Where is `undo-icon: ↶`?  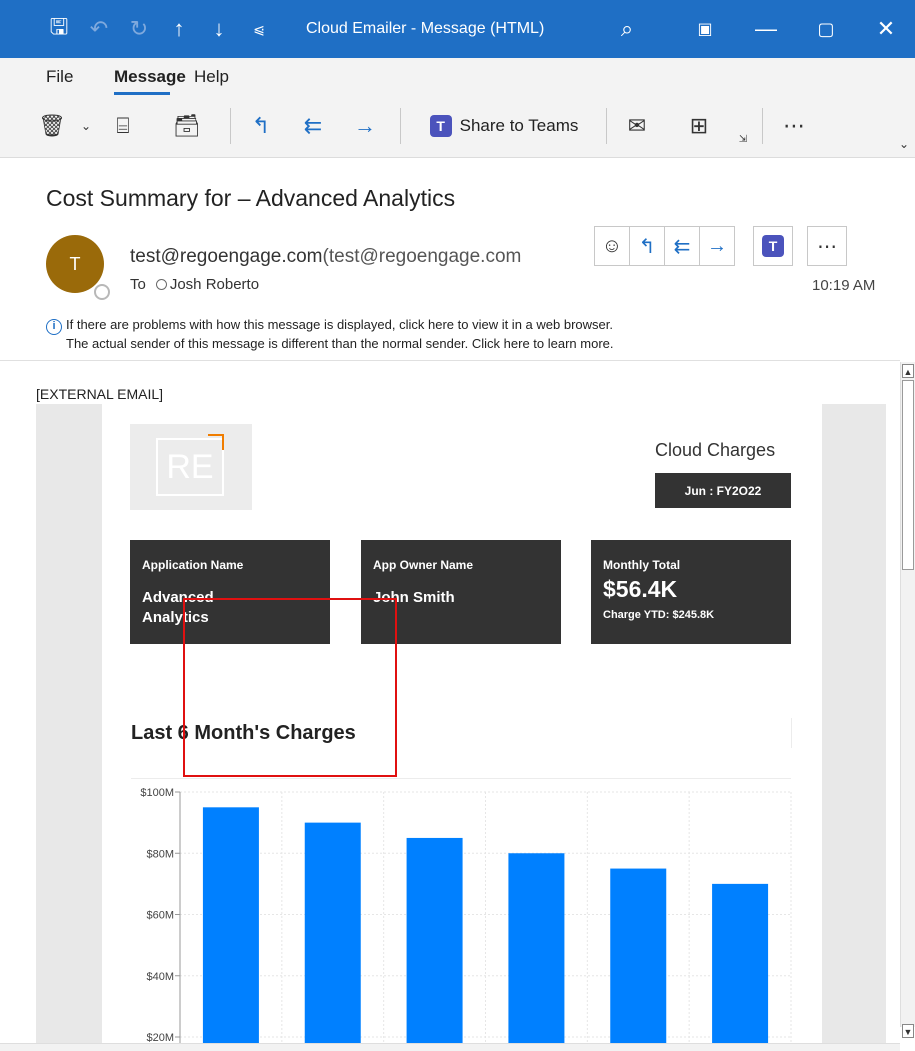
undo-icon: ↶ is located at coordinates (99, 29).